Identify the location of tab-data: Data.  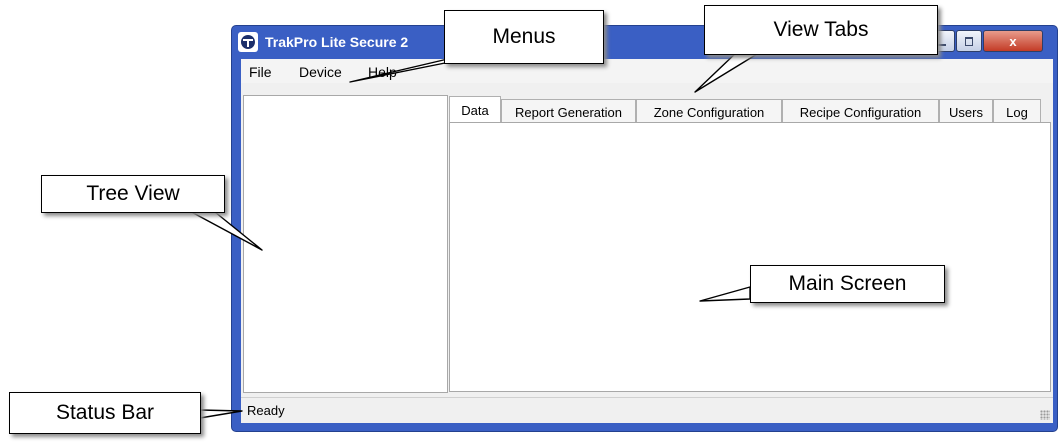
(475, 110).